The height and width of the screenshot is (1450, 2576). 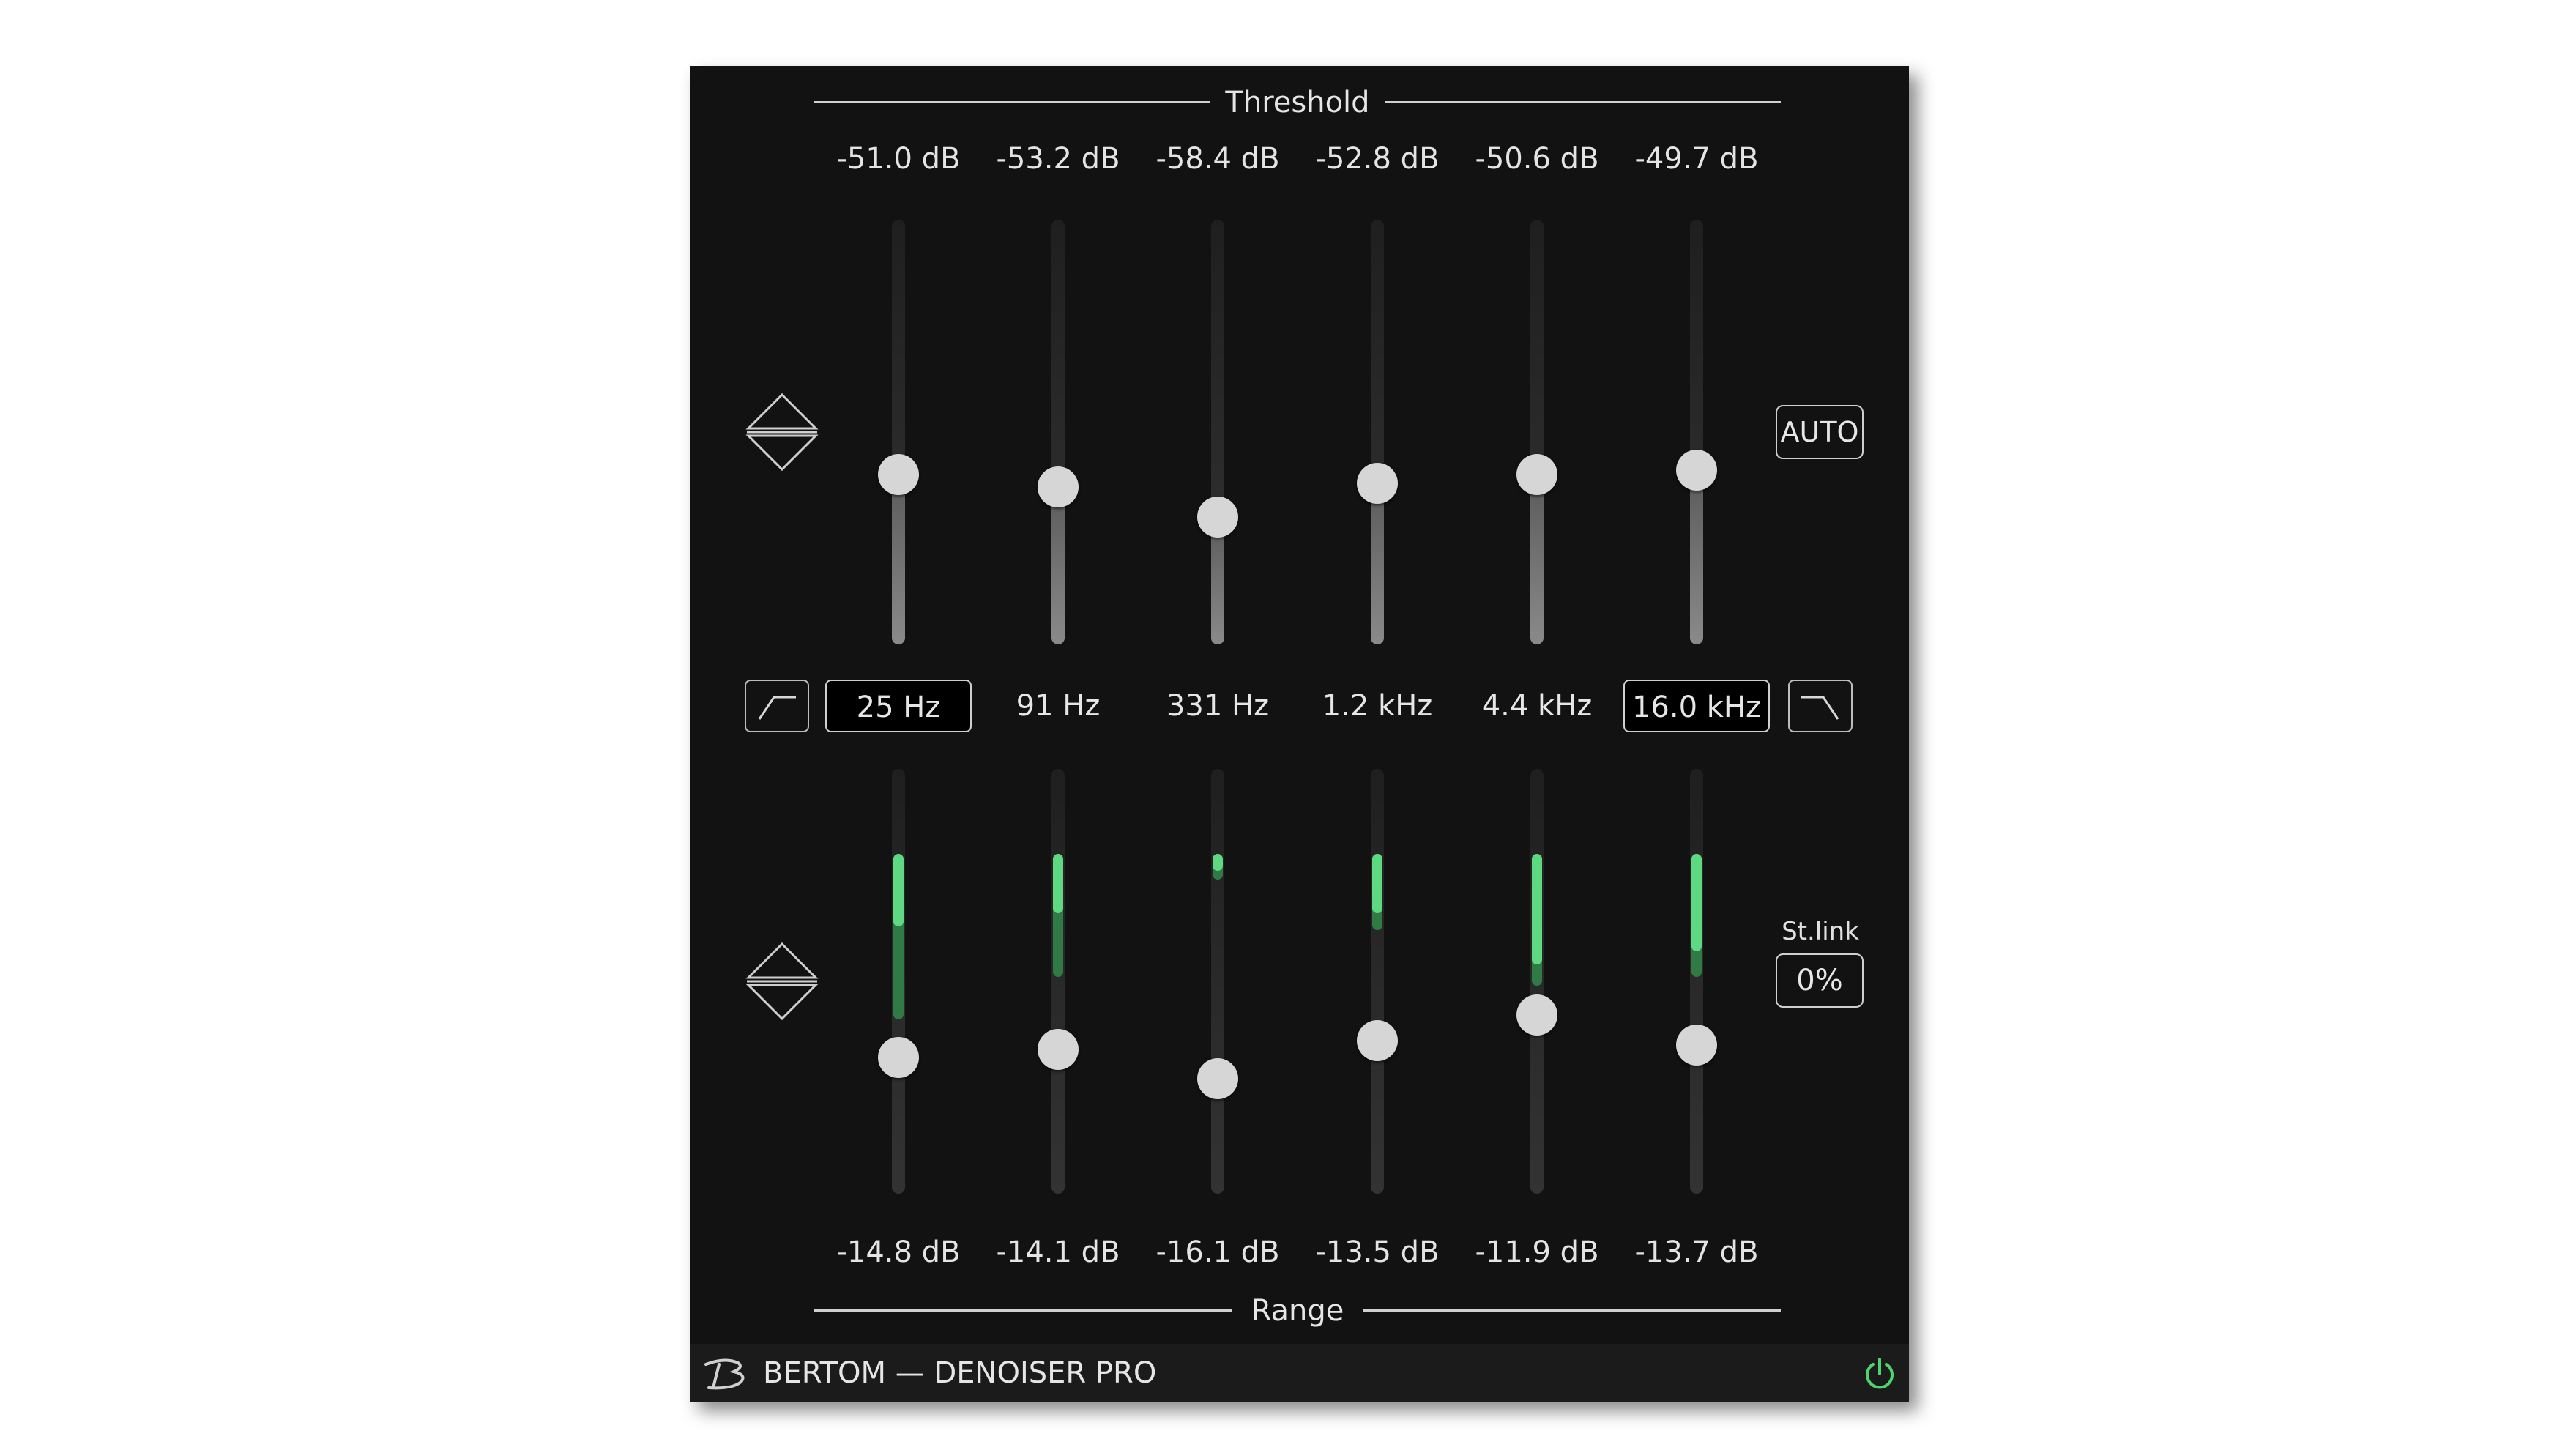 What do you see at coordinates (898, 159) in the screenshot?
I see `threshold-value-1: -51.0 dB` at bounding box center [898, 159].